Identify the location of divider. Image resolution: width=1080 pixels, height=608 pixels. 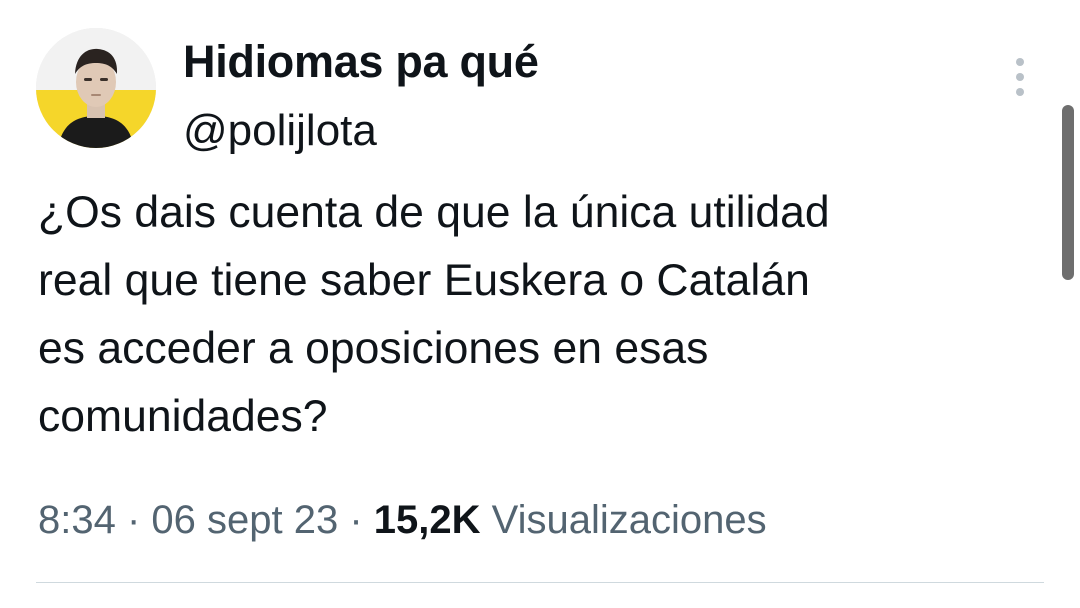
(540, 582).